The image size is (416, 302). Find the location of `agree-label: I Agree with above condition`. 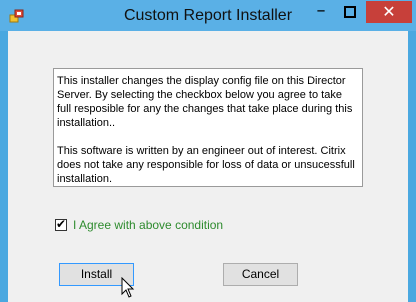

agree-label: I Agree with above condition is located at coordinates (148, 225).